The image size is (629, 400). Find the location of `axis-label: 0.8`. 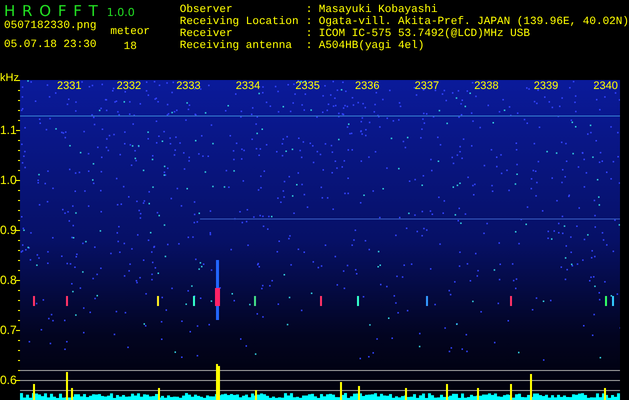

axis-label: 0.8 is located at coordinates (8, 280).